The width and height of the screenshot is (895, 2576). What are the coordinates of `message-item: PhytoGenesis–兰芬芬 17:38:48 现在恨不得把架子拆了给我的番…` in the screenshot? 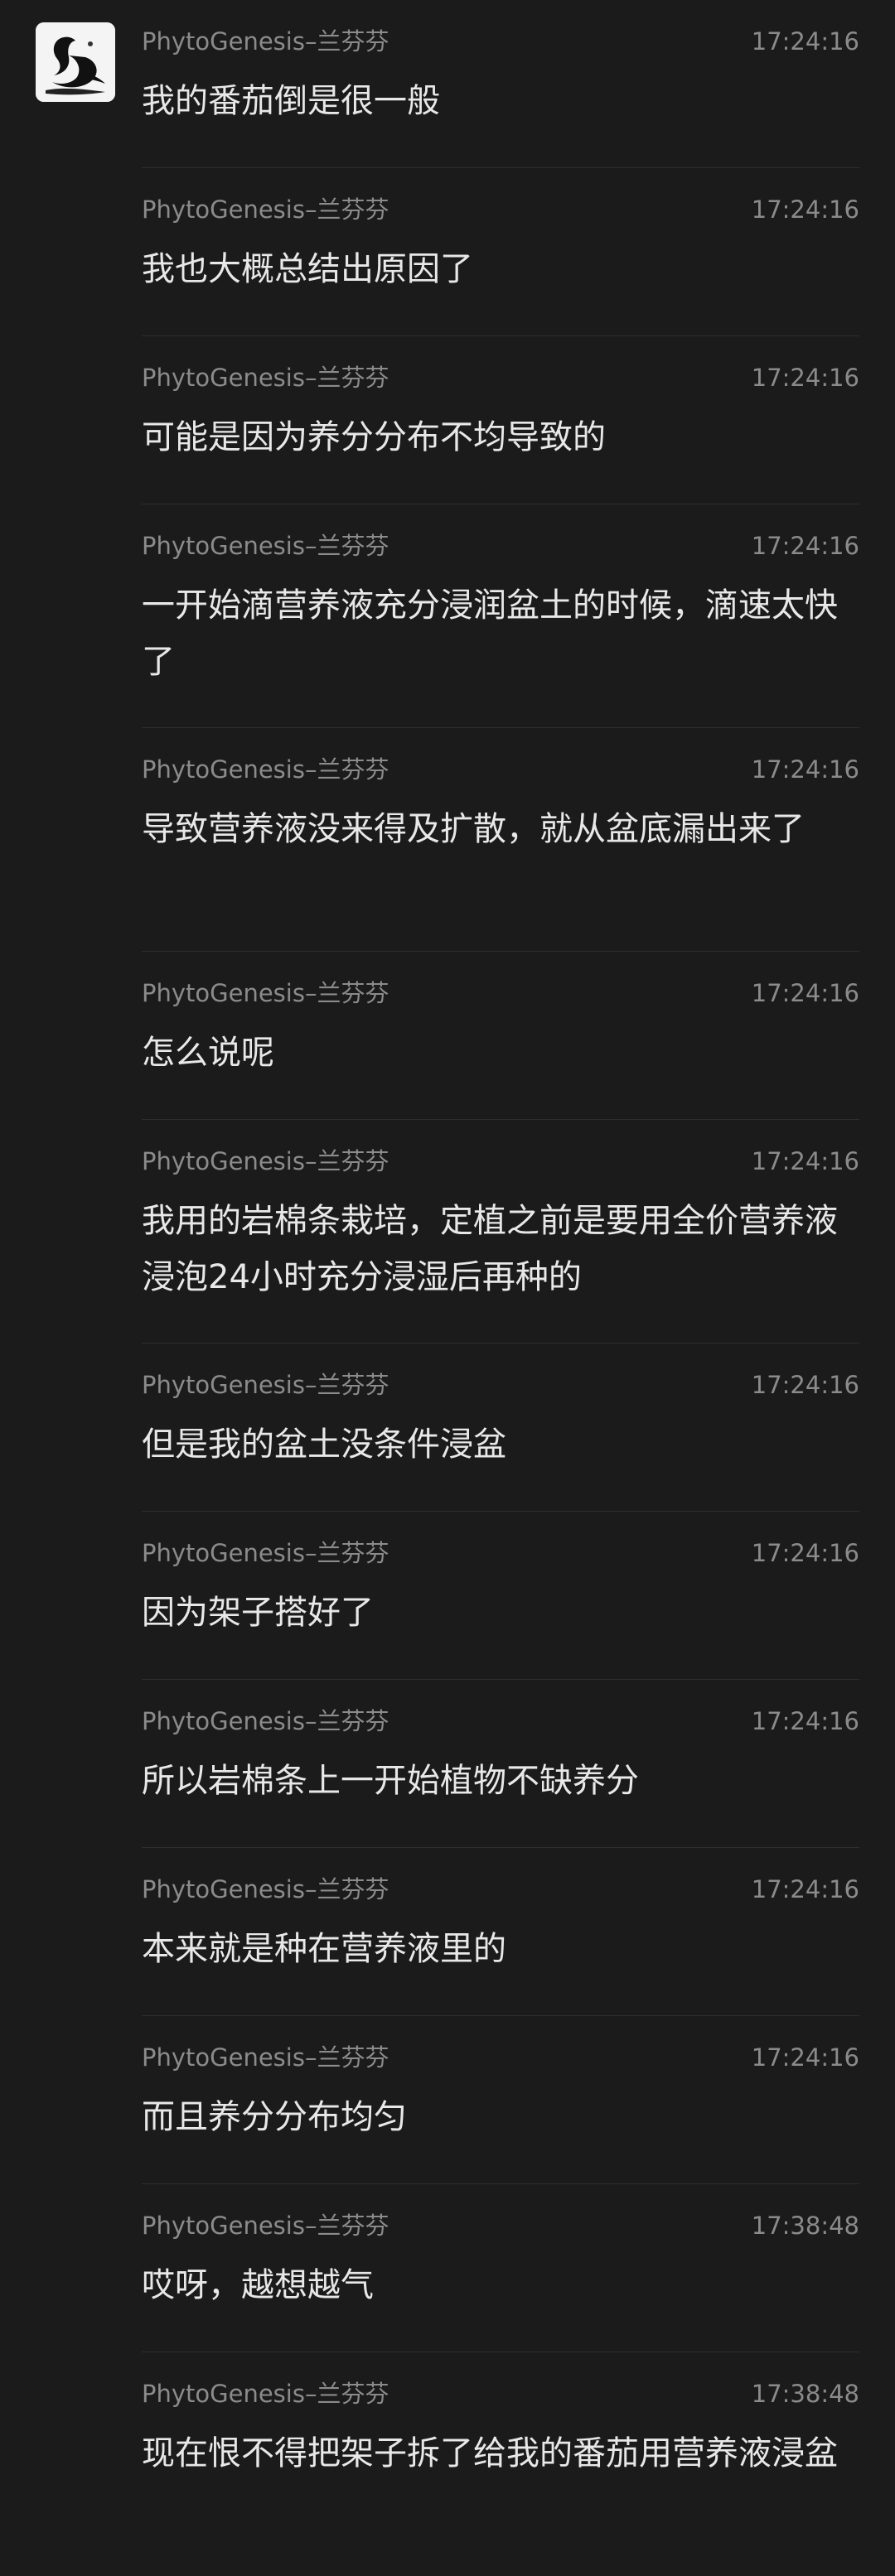 It's located at (500, 2464).